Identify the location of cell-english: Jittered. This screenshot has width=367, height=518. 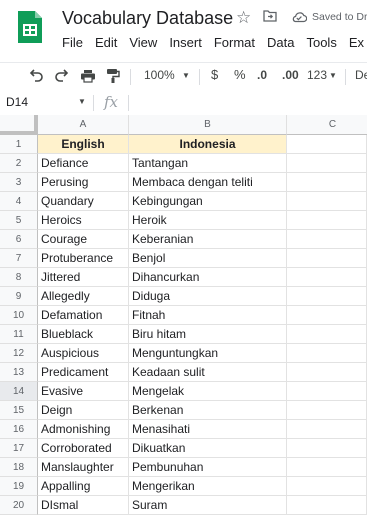
(83, 277).